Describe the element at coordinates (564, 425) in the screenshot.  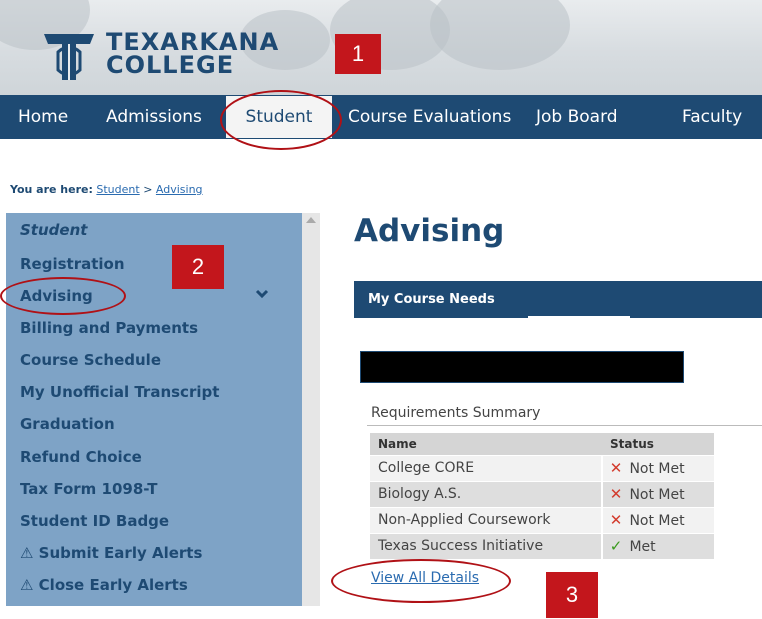
I see `divider` at that location.